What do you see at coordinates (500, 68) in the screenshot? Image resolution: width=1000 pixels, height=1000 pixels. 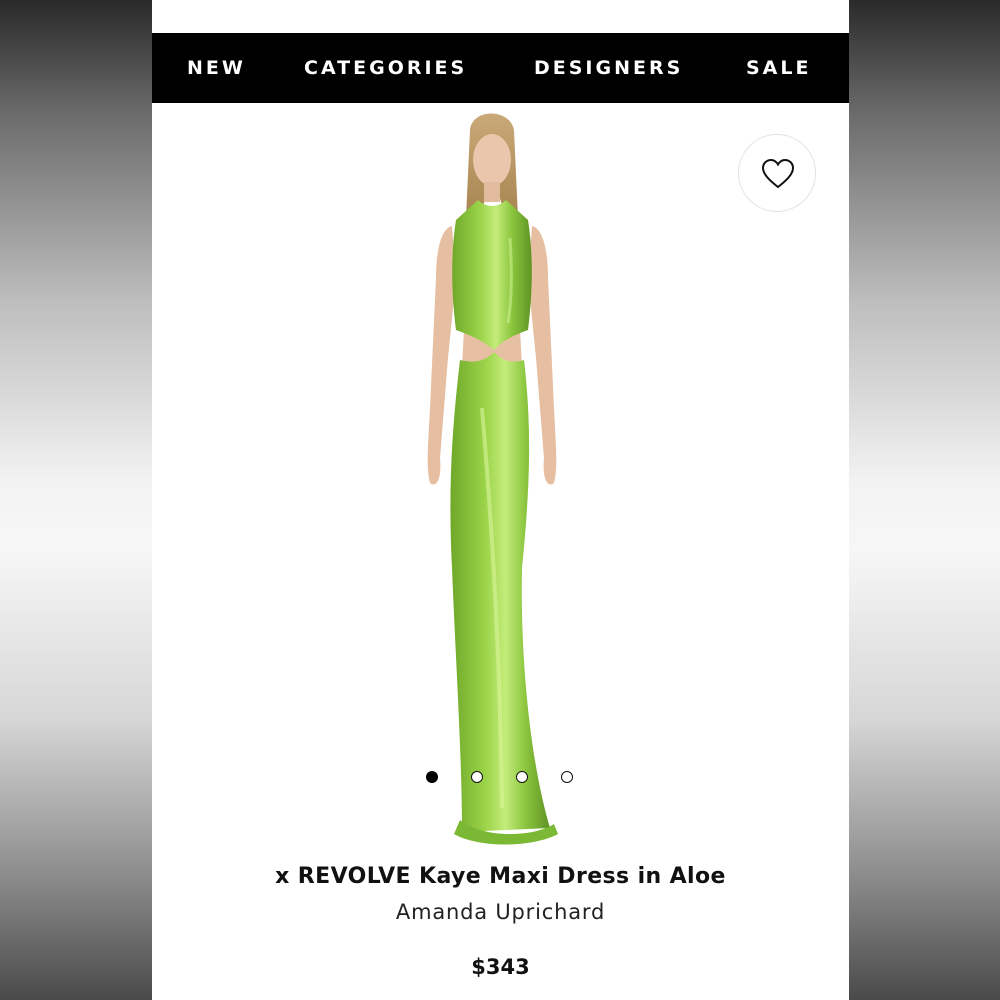 I see `top-nav: NEW CATEGORIES DESIGNERS SALE` at bounding box center [500, 68].